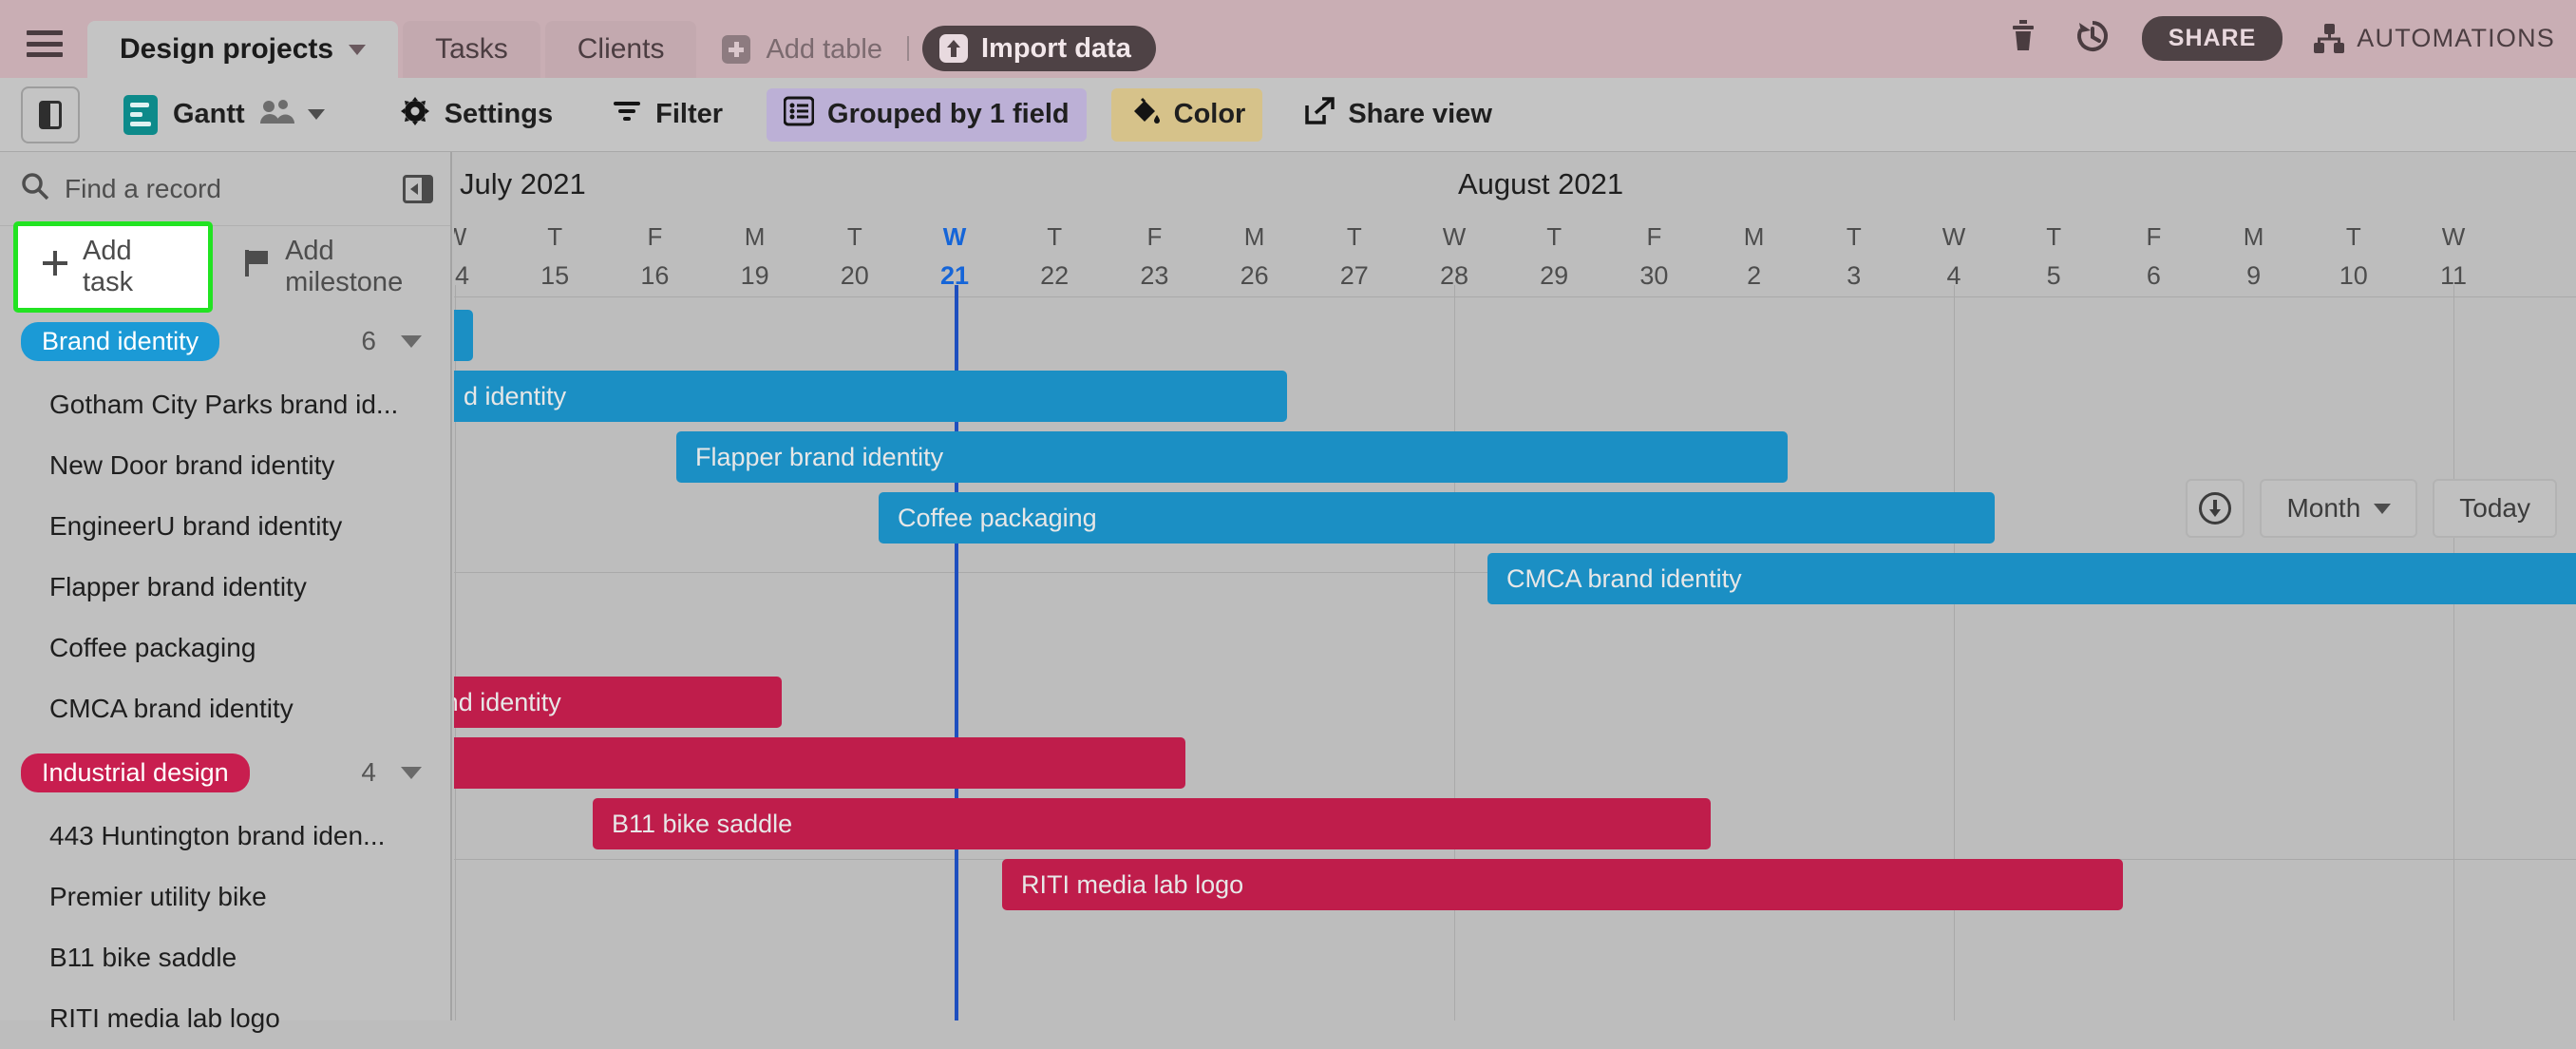 The height and width of the screenshot is (1049, 2576). I want to click on day-column-header: T 20, so click(855, 256).